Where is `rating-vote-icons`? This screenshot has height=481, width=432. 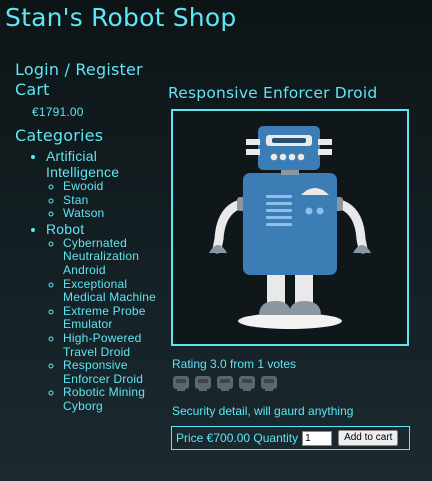 rating-vote-icons is located at coordinates (225, 383).